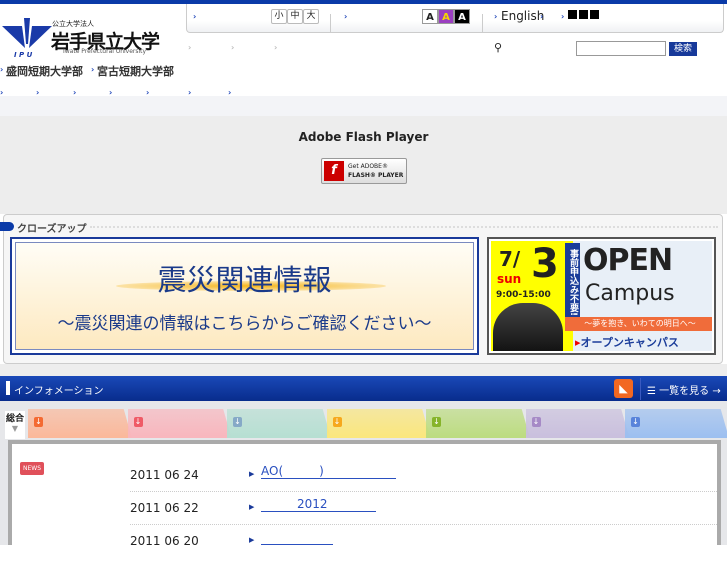 The width and height of the screenshot is (727, 561). Describe the element at coordinates (715, 391) in the screenshot. I see `arrow-right-icon: →` at that location.